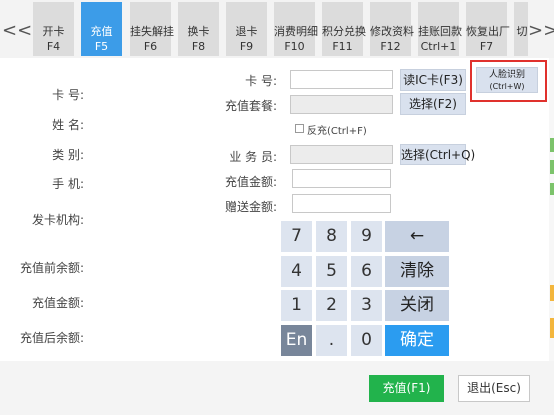  Describe the element at coordinates (417, 236) in the screenshot. I see `backspace-key: ←` at that location.